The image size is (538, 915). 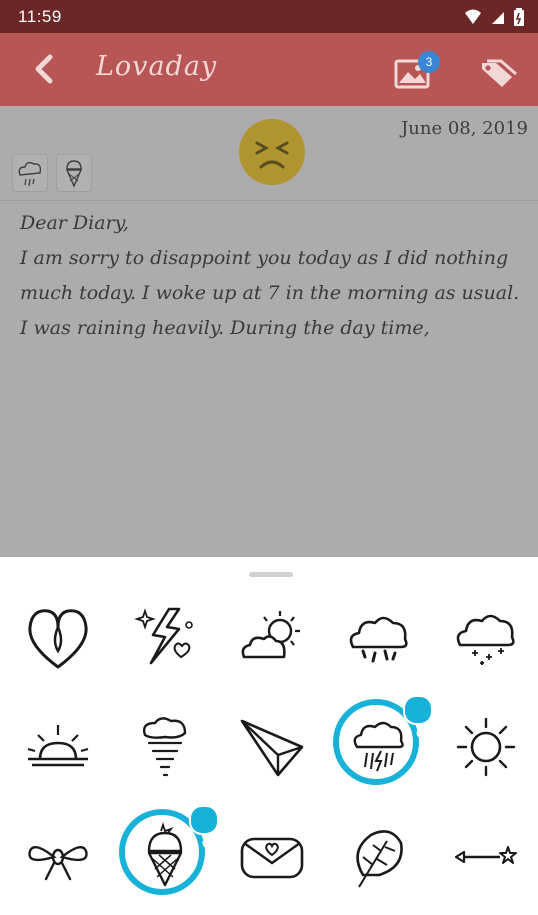 What do you see at coordinates (395, 750) in the screenshot?
I see `sticker-storm-cloud` at bounding box center [395, 750].